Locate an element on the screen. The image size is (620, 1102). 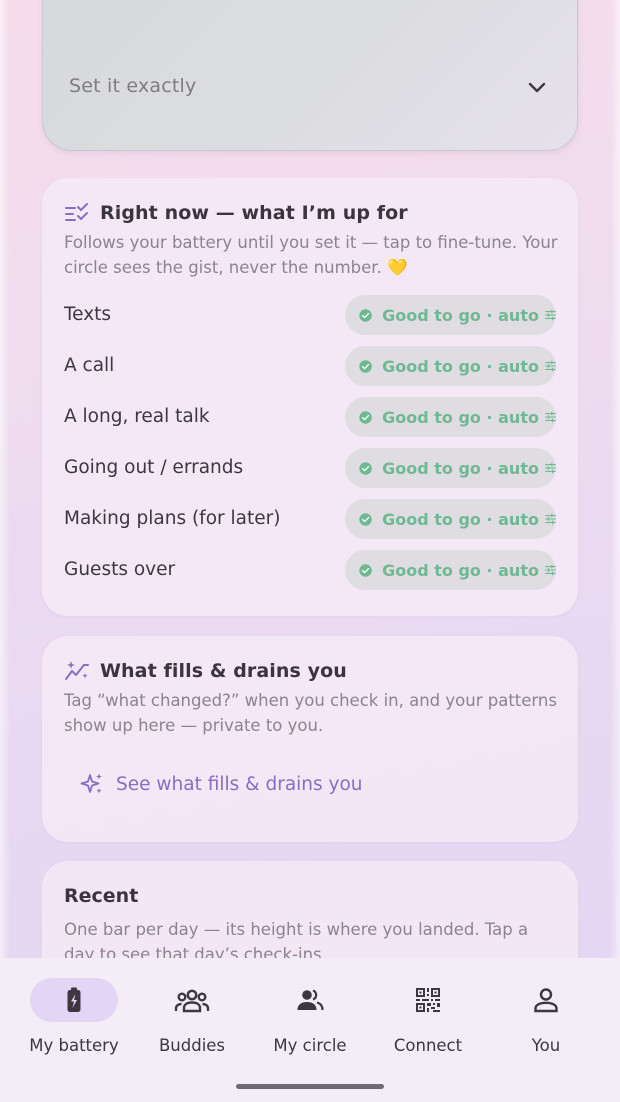
bottom-navigation: My battery Buddies My circle Connect You is located at coordinates (310, 1030).